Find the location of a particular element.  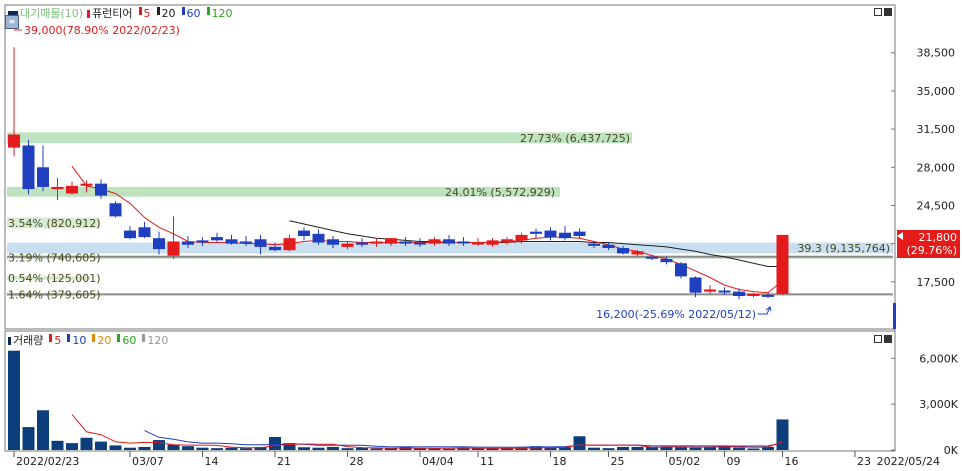

ma-label: 10 is located at coordinates (79, 340).